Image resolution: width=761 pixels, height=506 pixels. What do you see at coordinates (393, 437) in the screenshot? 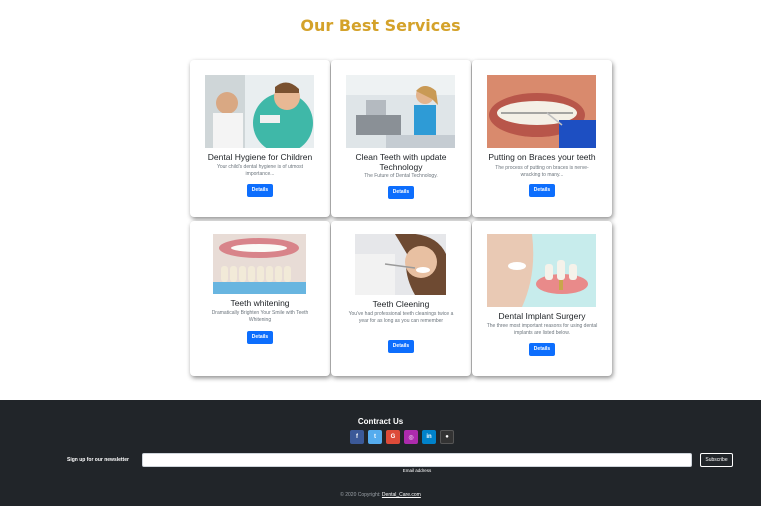
I see `google-icon: G` at bounding box center [393, 437].